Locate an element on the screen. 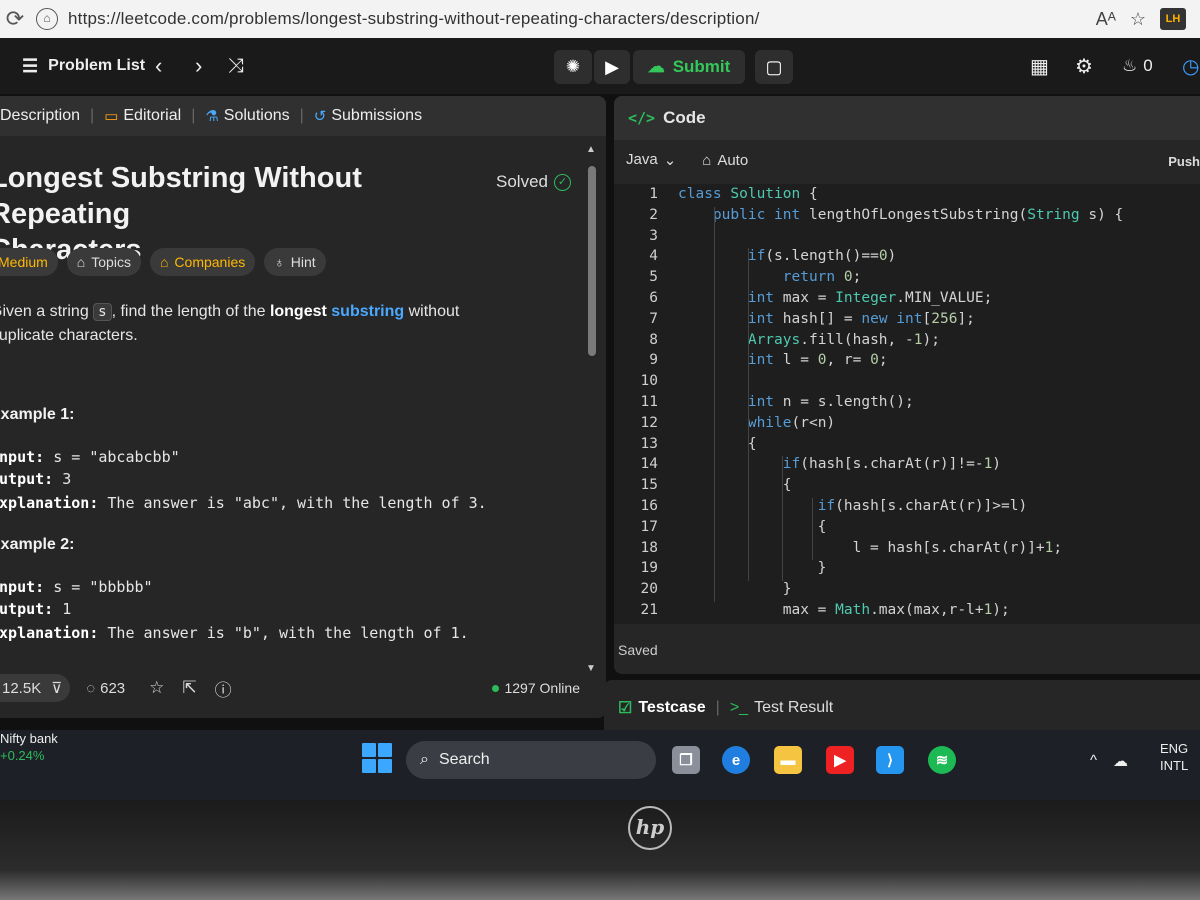  tab-editorial: ▭ Editorial is located at coordinates (142, 116).